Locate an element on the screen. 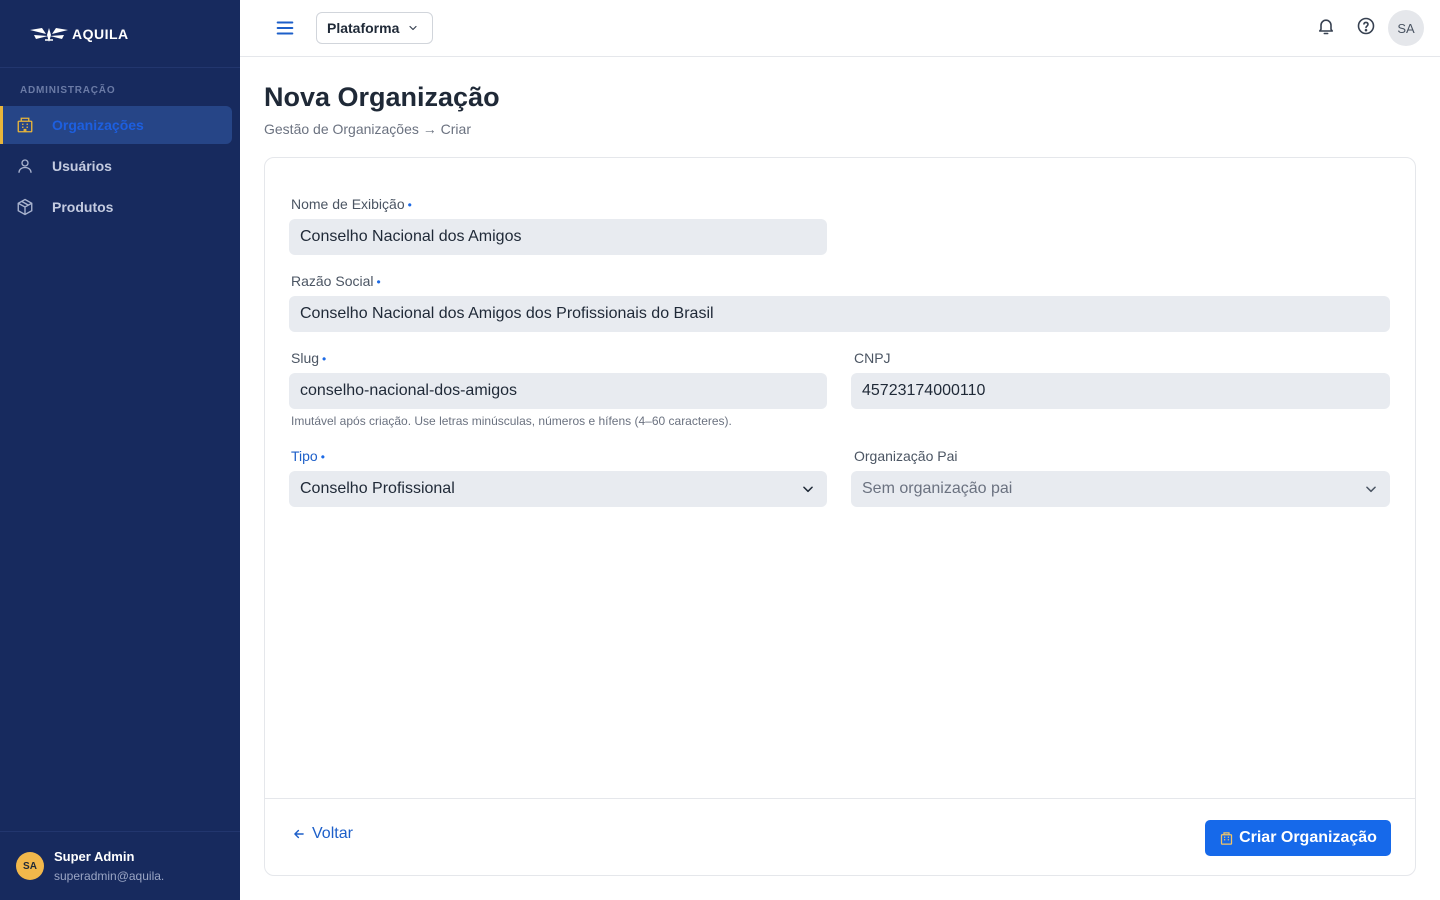  parent-org-select-value: Sem organização pai is located at coordinates (937, 488).